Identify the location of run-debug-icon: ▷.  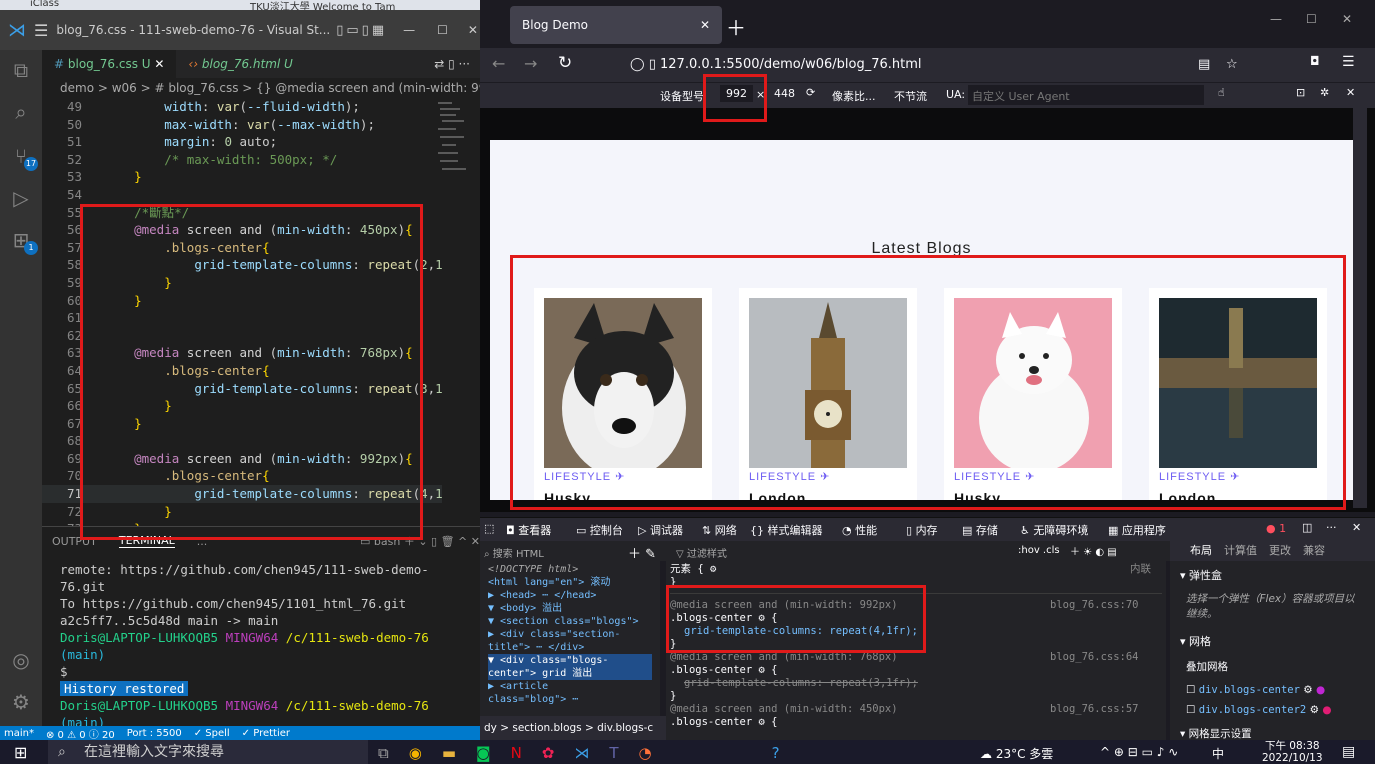
(21, 198).